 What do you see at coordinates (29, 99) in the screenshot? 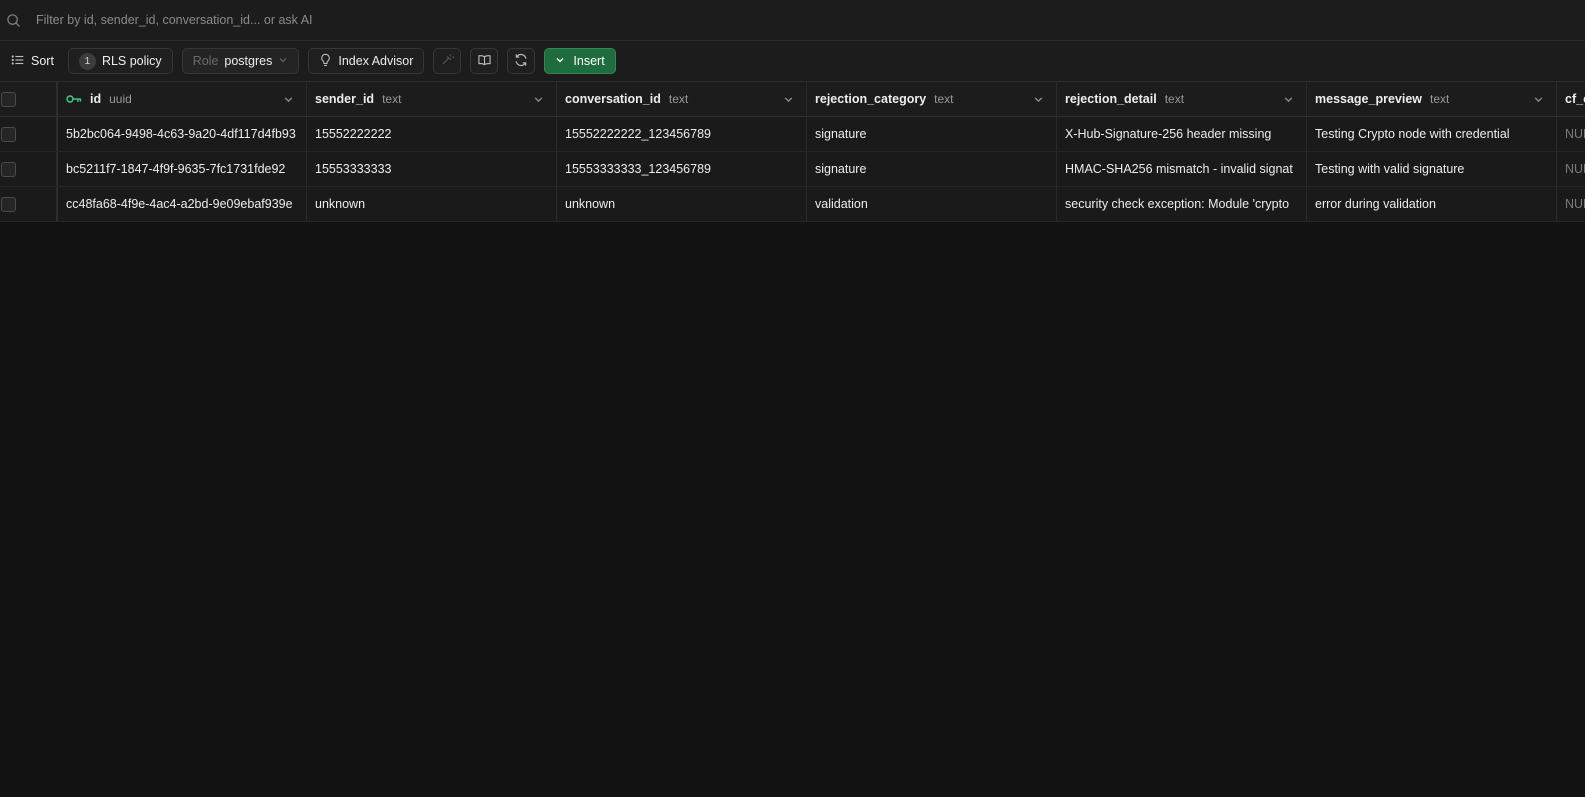
I see `select-all-cell` at bounding box center [29, 99].